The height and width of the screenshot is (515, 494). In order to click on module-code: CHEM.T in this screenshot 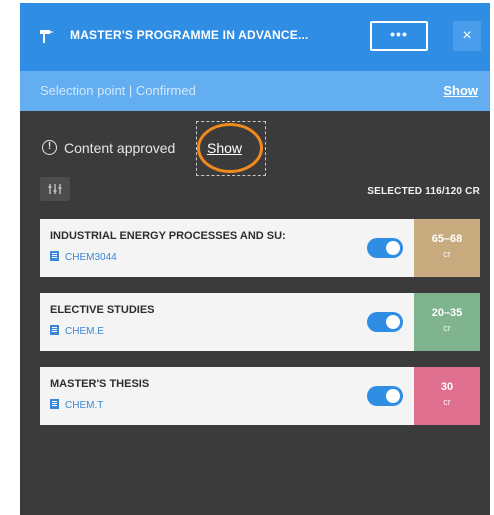, I will do `click(76, 405)`.